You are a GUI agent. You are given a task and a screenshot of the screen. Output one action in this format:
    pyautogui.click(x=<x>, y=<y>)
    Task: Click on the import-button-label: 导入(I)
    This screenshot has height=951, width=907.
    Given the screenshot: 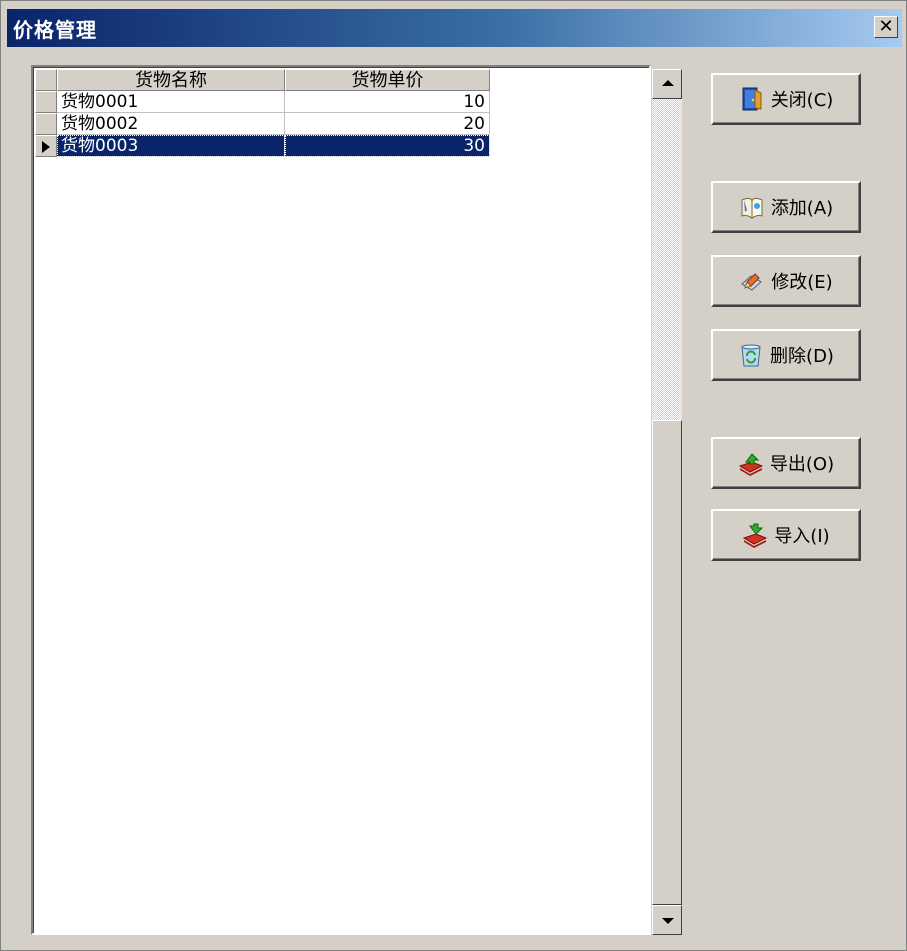 What is the action you would take?
    pyautogui.click(x=802, y=536)
    